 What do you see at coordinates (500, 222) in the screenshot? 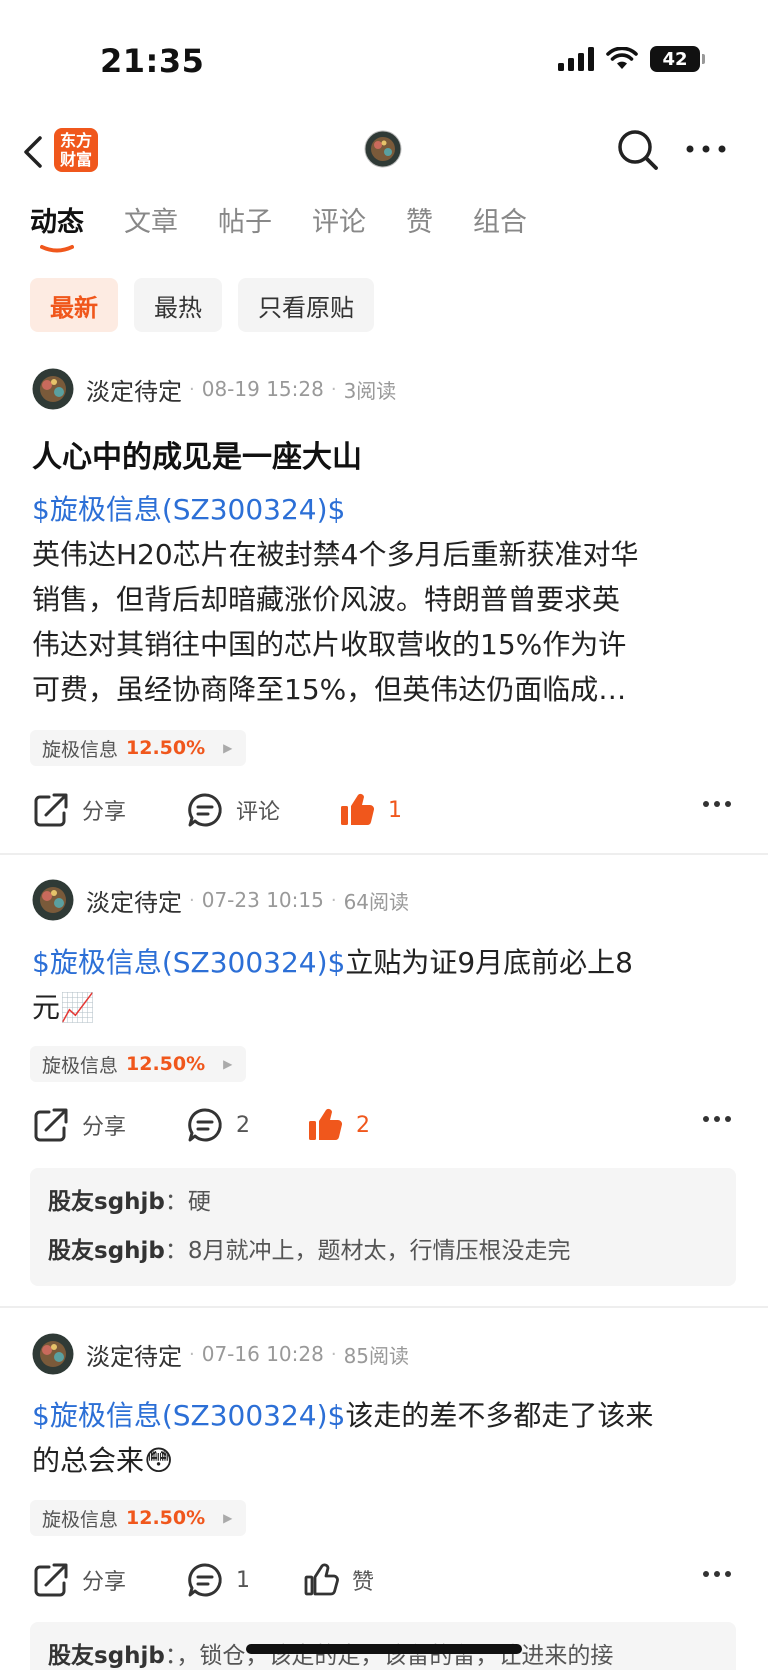
I see `tab-label: 组合` at bounding box center [500, 222].